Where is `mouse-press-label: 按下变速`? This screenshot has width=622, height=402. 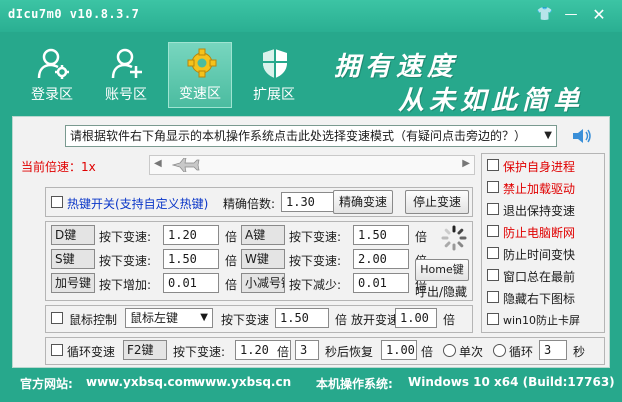
mouse-press-label: 按下变速 is located at coordinates (245, 320).